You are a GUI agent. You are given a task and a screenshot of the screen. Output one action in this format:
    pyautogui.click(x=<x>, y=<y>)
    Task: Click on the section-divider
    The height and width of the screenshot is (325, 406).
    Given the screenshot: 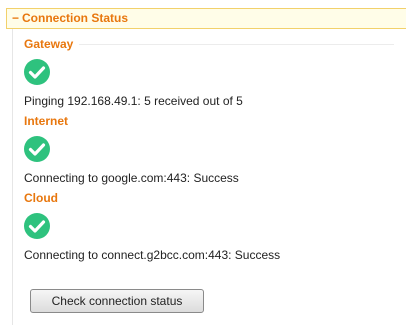 What is the action you would take?
    pyautogui.click(x=209, y=44)
    